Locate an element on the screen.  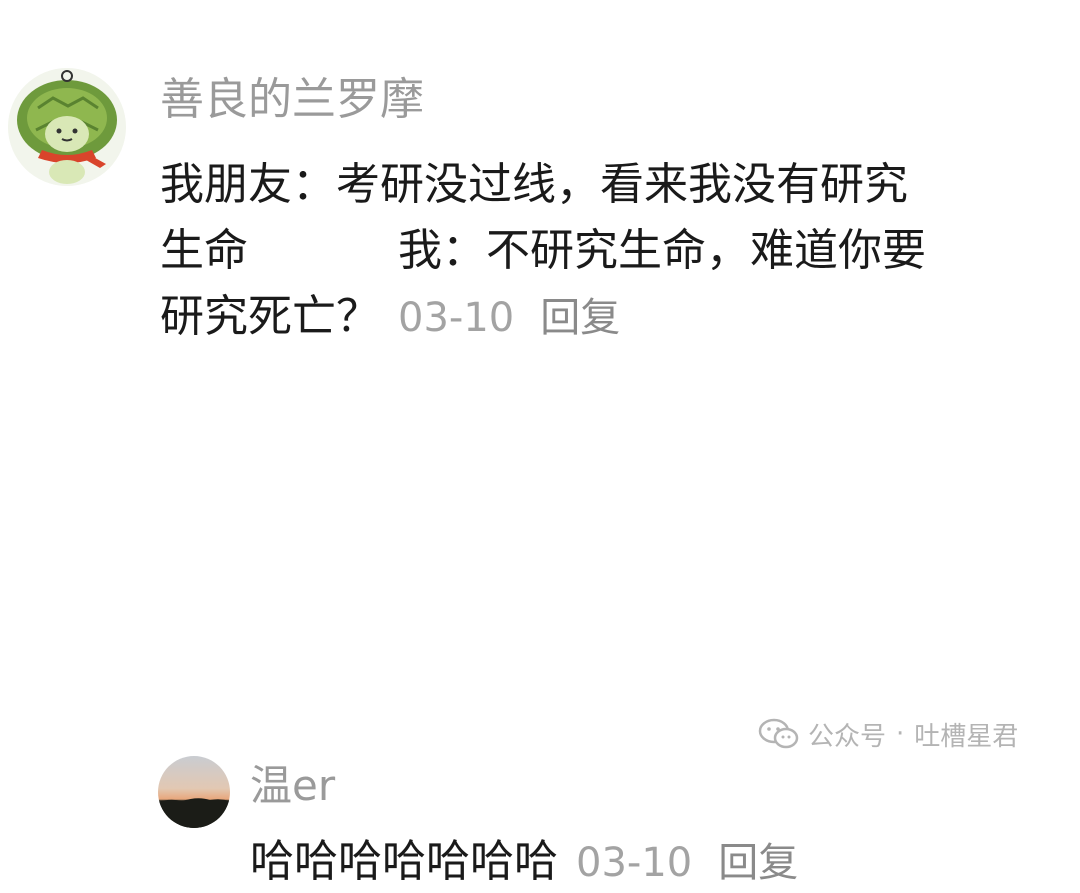
comment-line-part: 生命 is located at coordinates (204, 250).